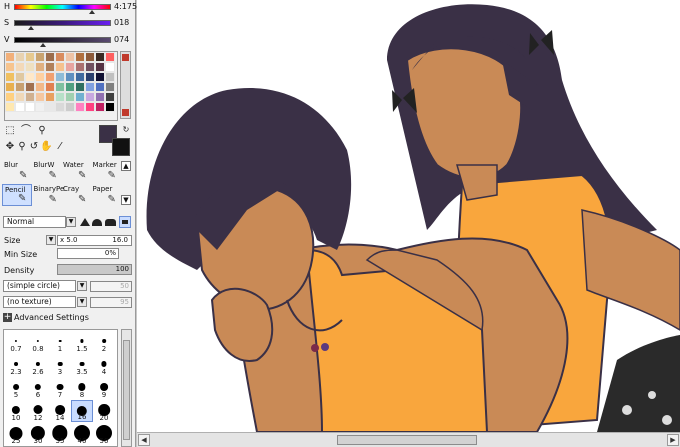 The width and height of the screenshot is (680, 447). What do you see at coordinates (104, 411) in the screenshot?
I see `brush-size-option: 20` at bounding box center [104, 411].